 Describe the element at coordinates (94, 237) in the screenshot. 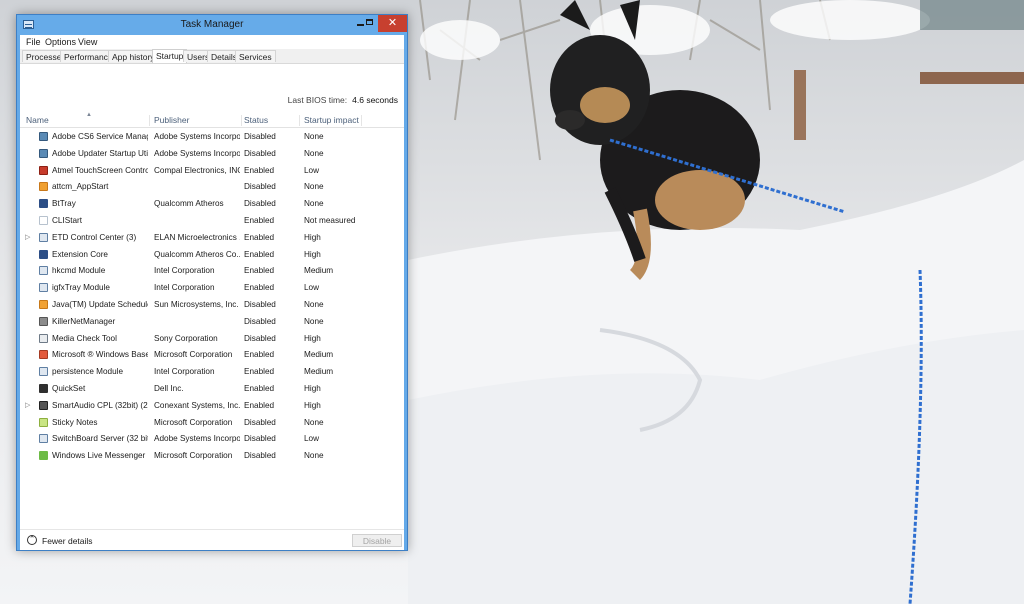

I see `row-name: ETD Control Center (3)` at that location.